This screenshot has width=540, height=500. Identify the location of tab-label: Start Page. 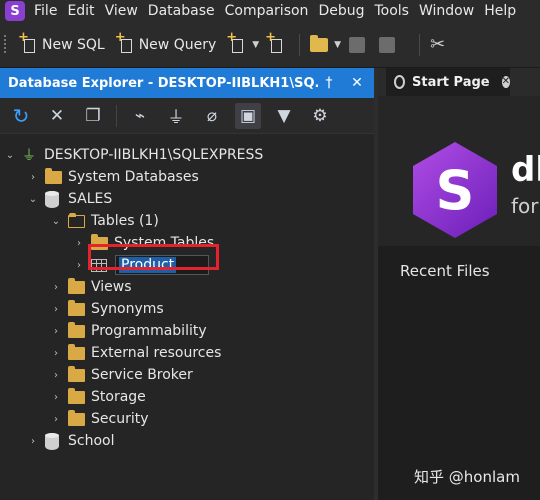
(451, 82).